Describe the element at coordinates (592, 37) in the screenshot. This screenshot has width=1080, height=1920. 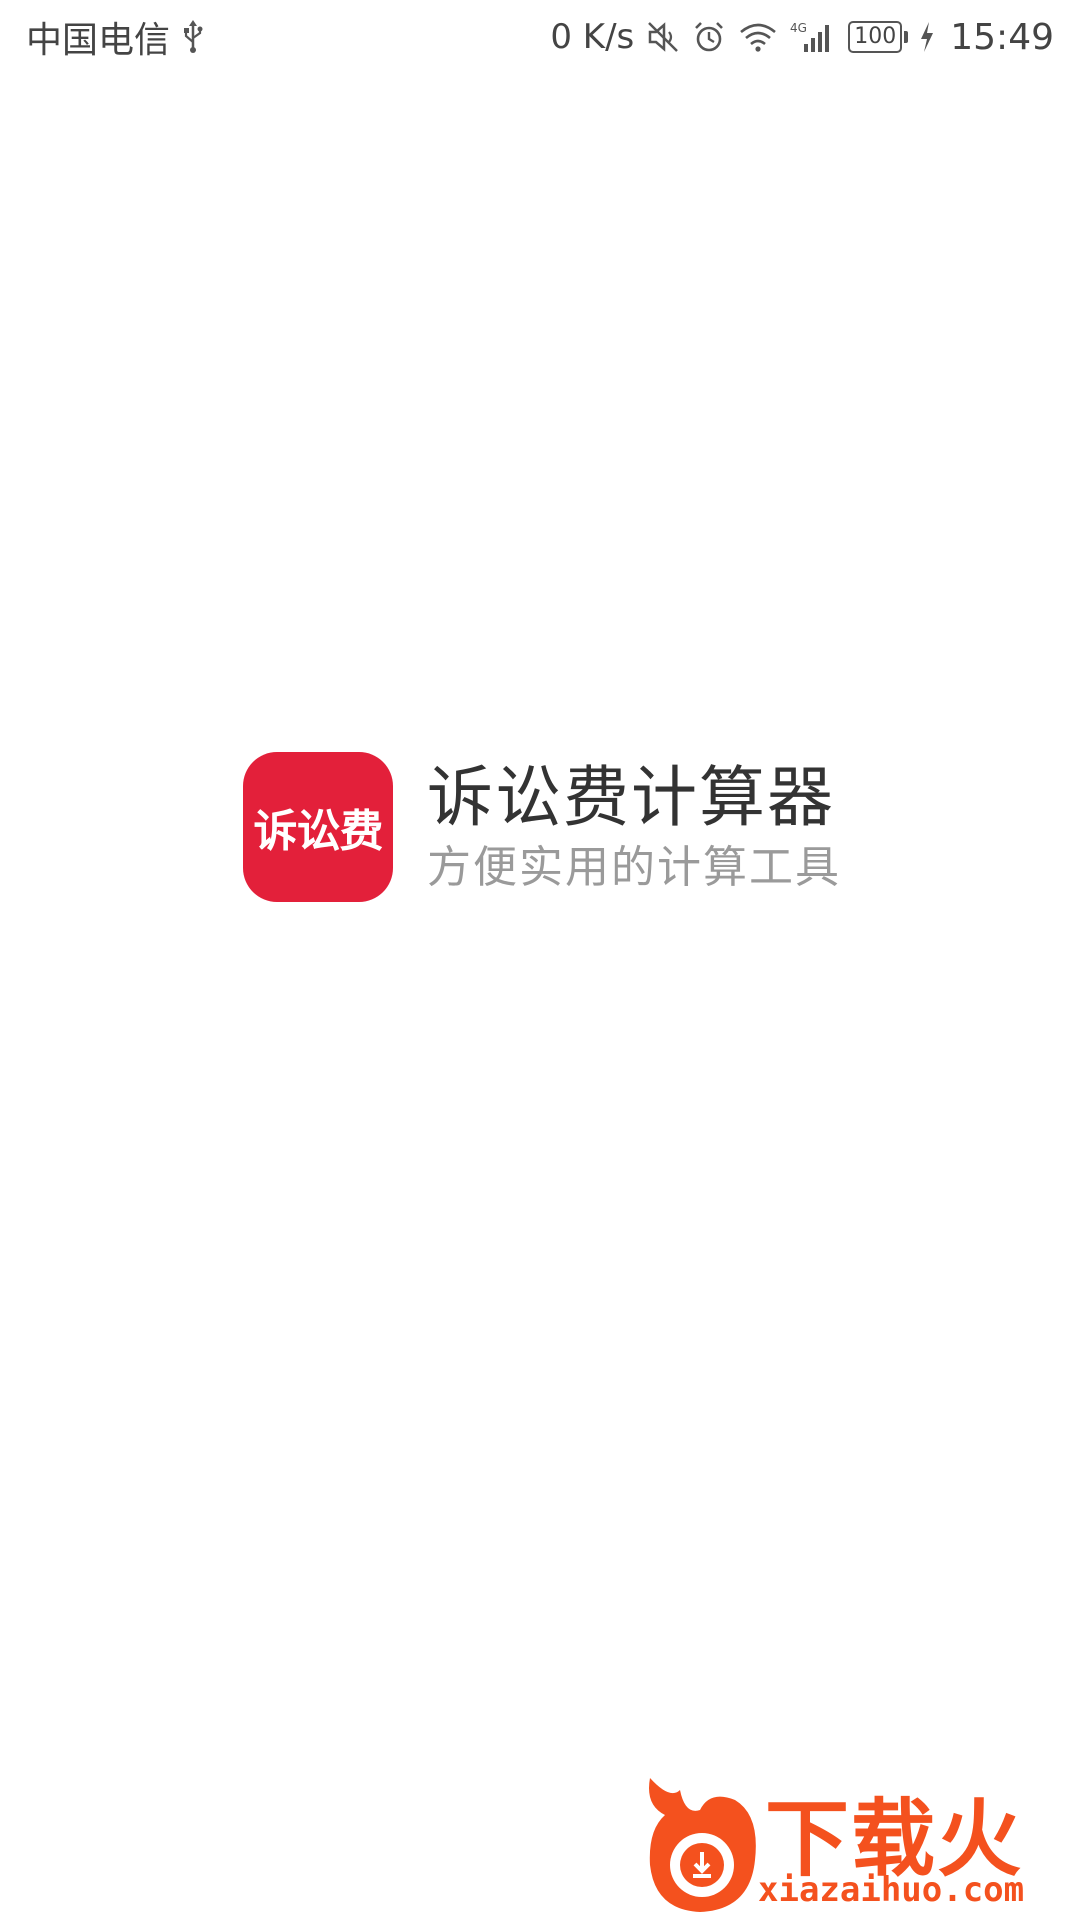
I see `net-speed: 0 K/s` at that location.